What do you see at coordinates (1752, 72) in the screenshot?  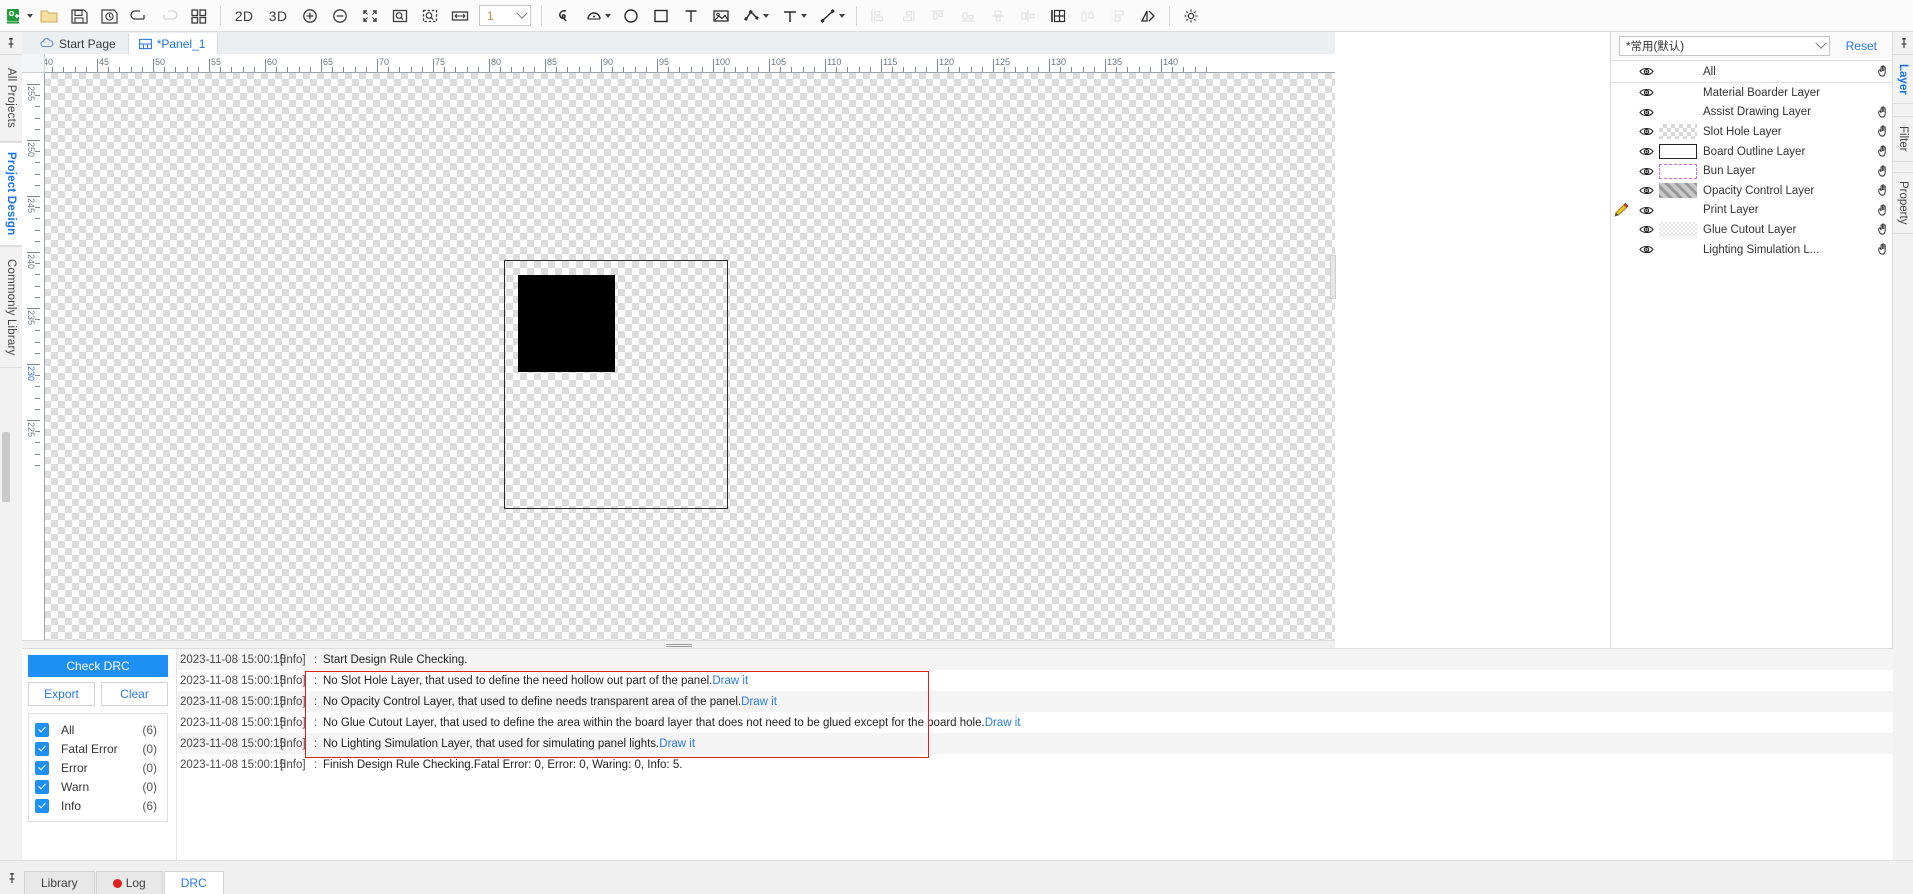 I see `layer-row: All` at bounding box center [1752, 72].